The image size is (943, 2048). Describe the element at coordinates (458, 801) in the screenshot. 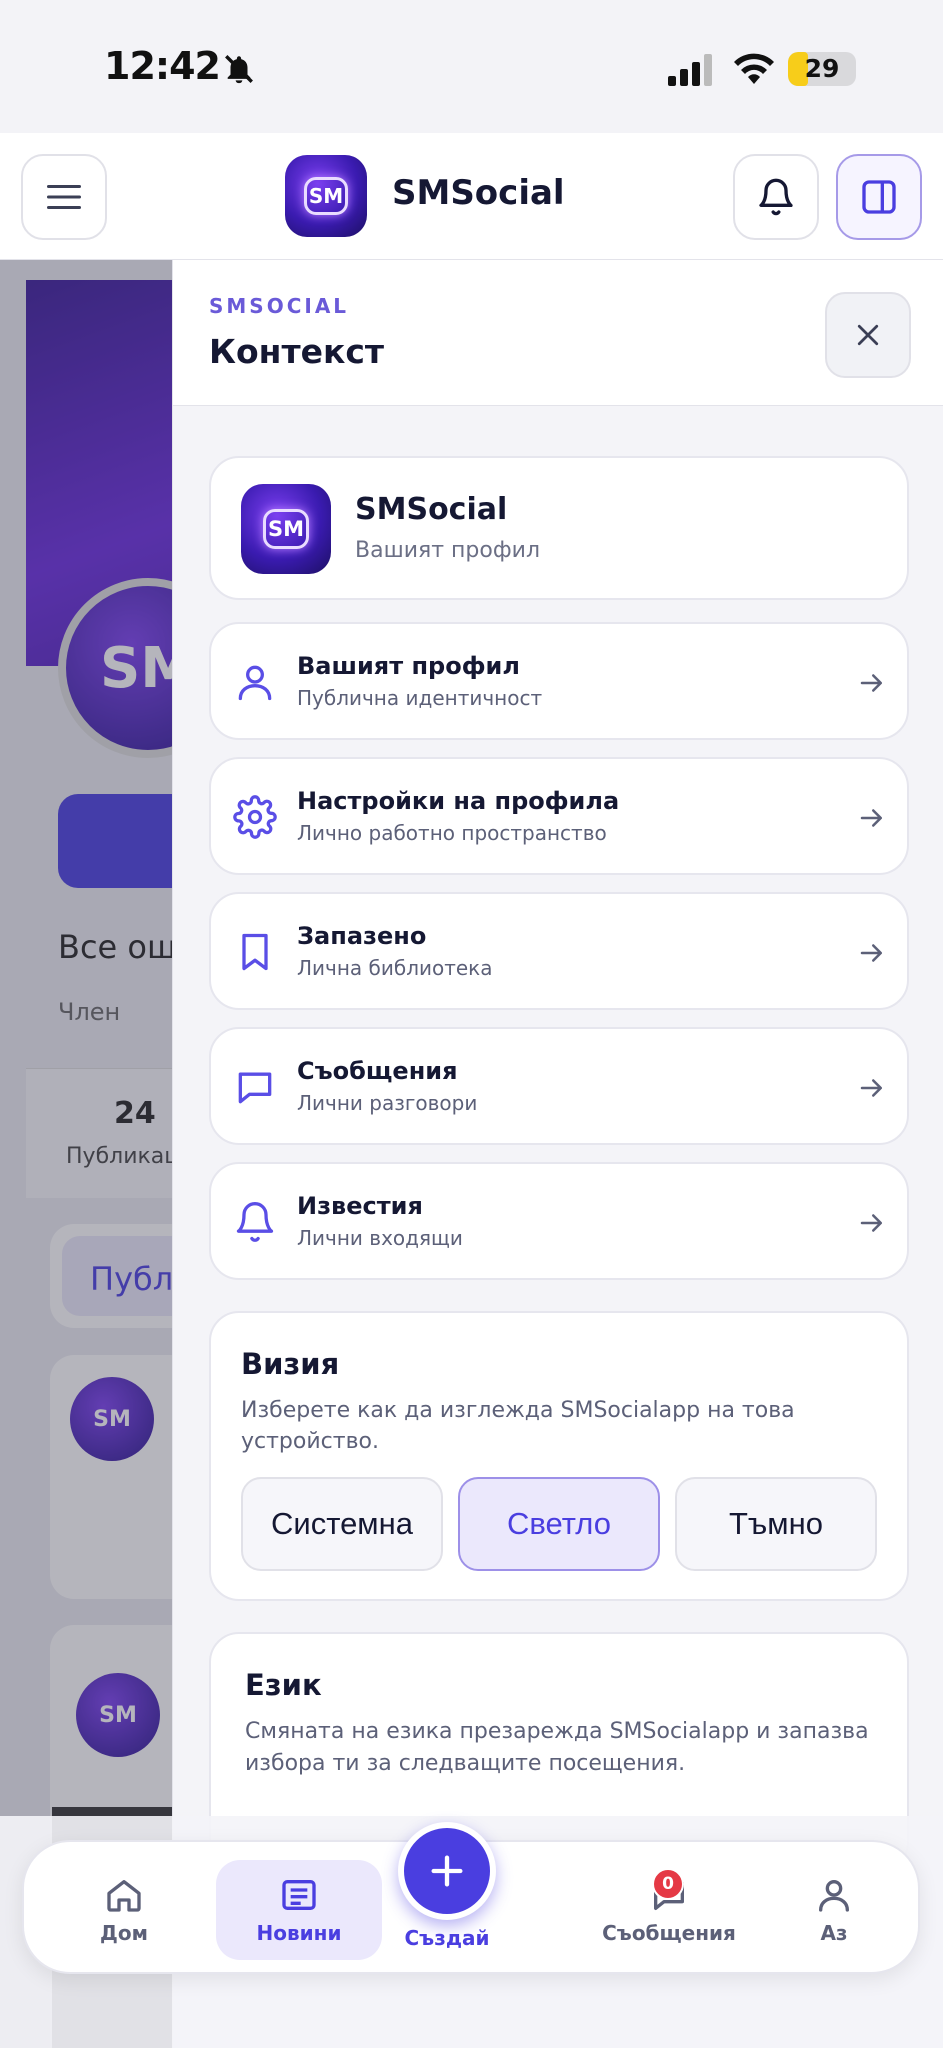

I see `menu-item-label: Настройки на профила` at that location.